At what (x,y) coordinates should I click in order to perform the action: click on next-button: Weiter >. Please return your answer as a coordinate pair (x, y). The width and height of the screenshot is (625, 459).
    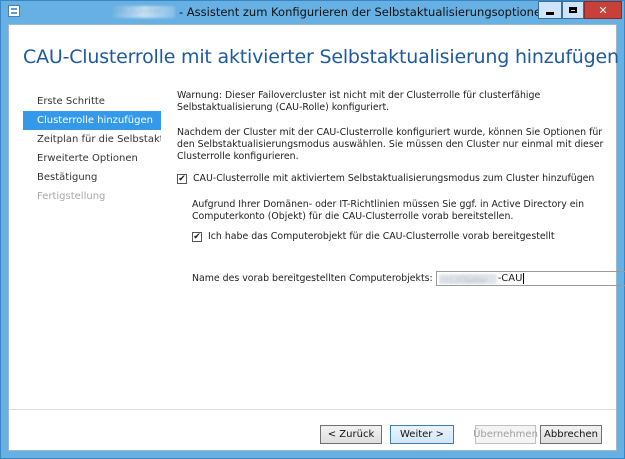
    Looking at the image, I should click on (422, 434).